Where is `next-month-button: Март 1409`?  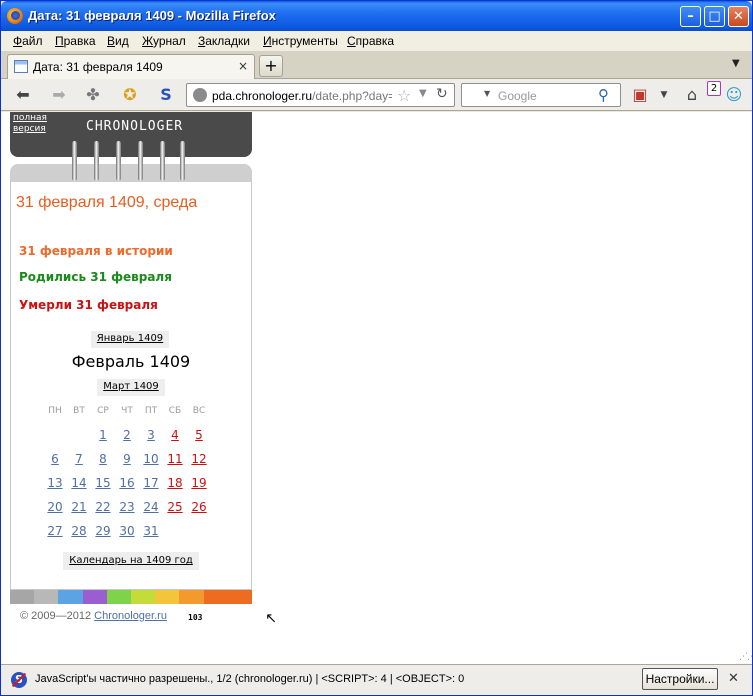
next-month-button: Март 1409 is located at coordinates (131, 387).